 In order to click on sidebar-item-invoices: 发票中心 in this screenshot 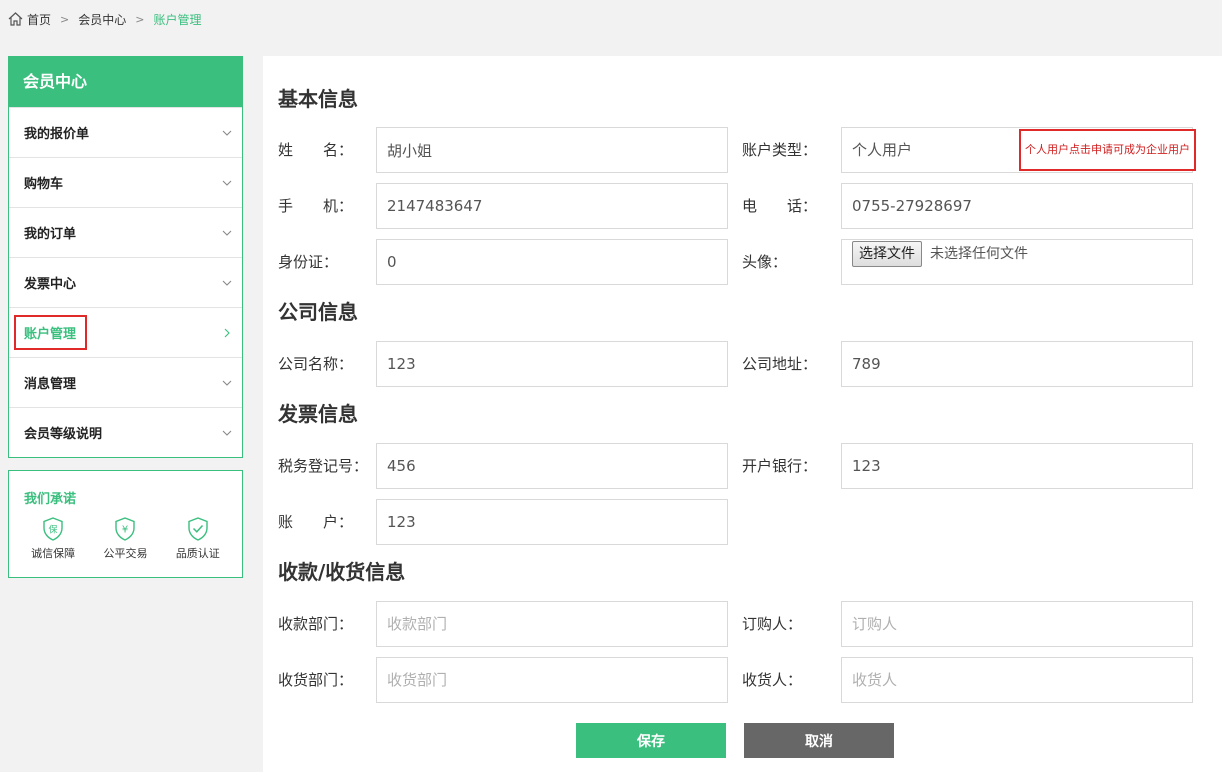, I will do `click(125, 282)`.